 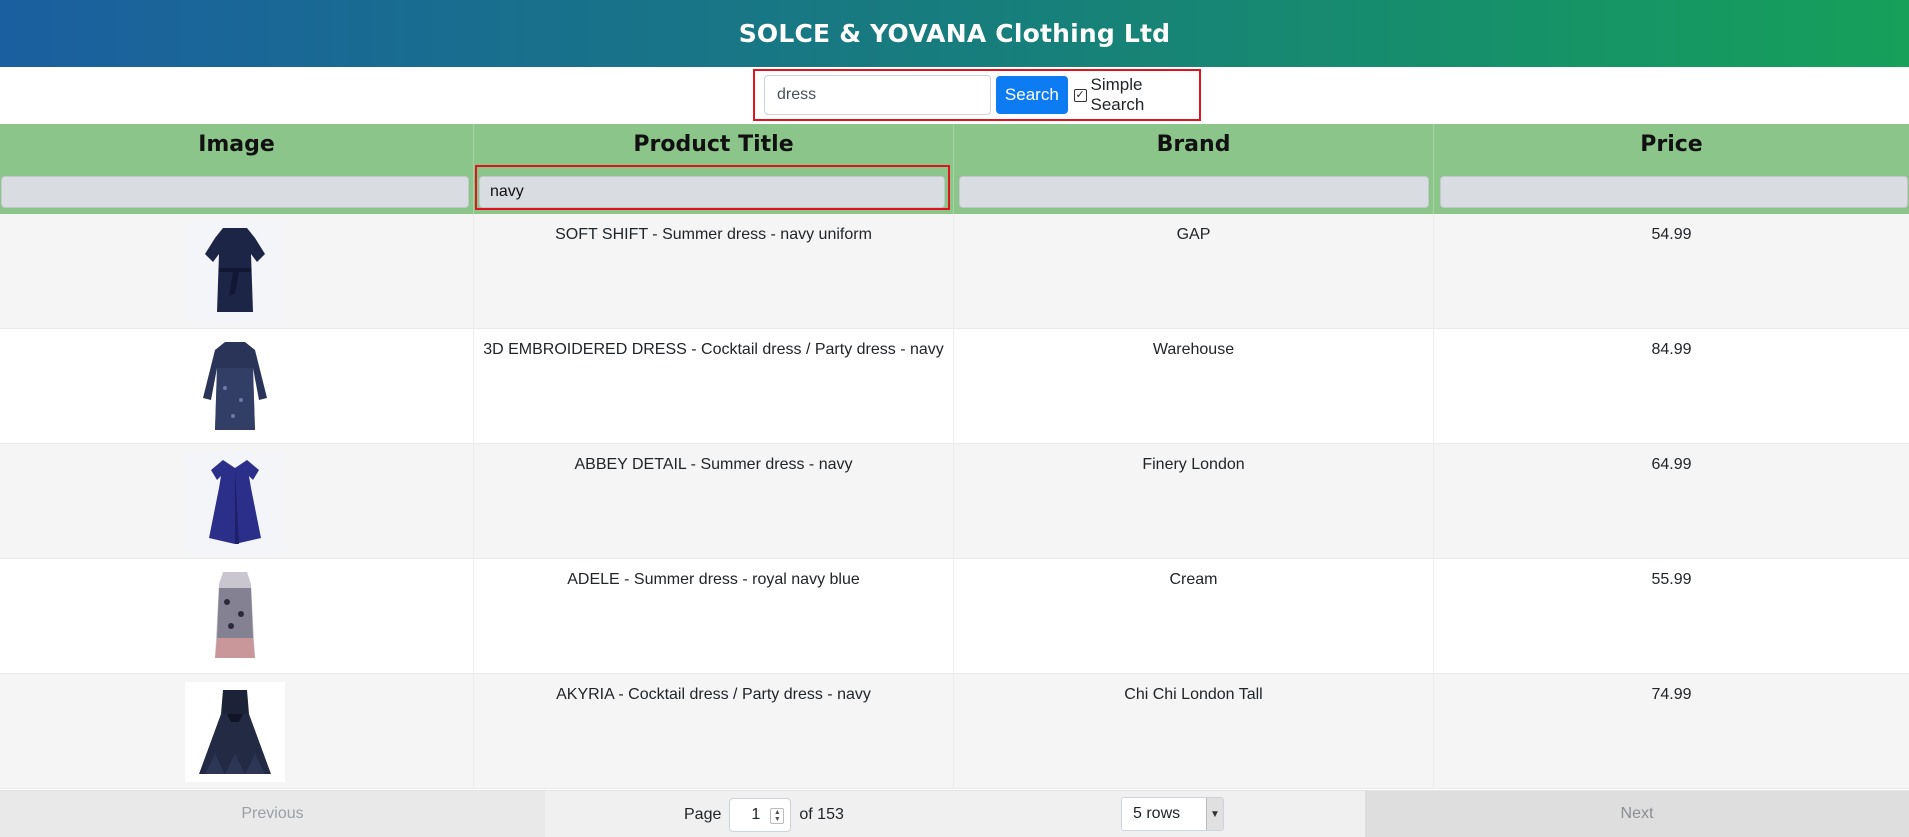 I want to click on next-button: Next, so click(x=1637, y=814).